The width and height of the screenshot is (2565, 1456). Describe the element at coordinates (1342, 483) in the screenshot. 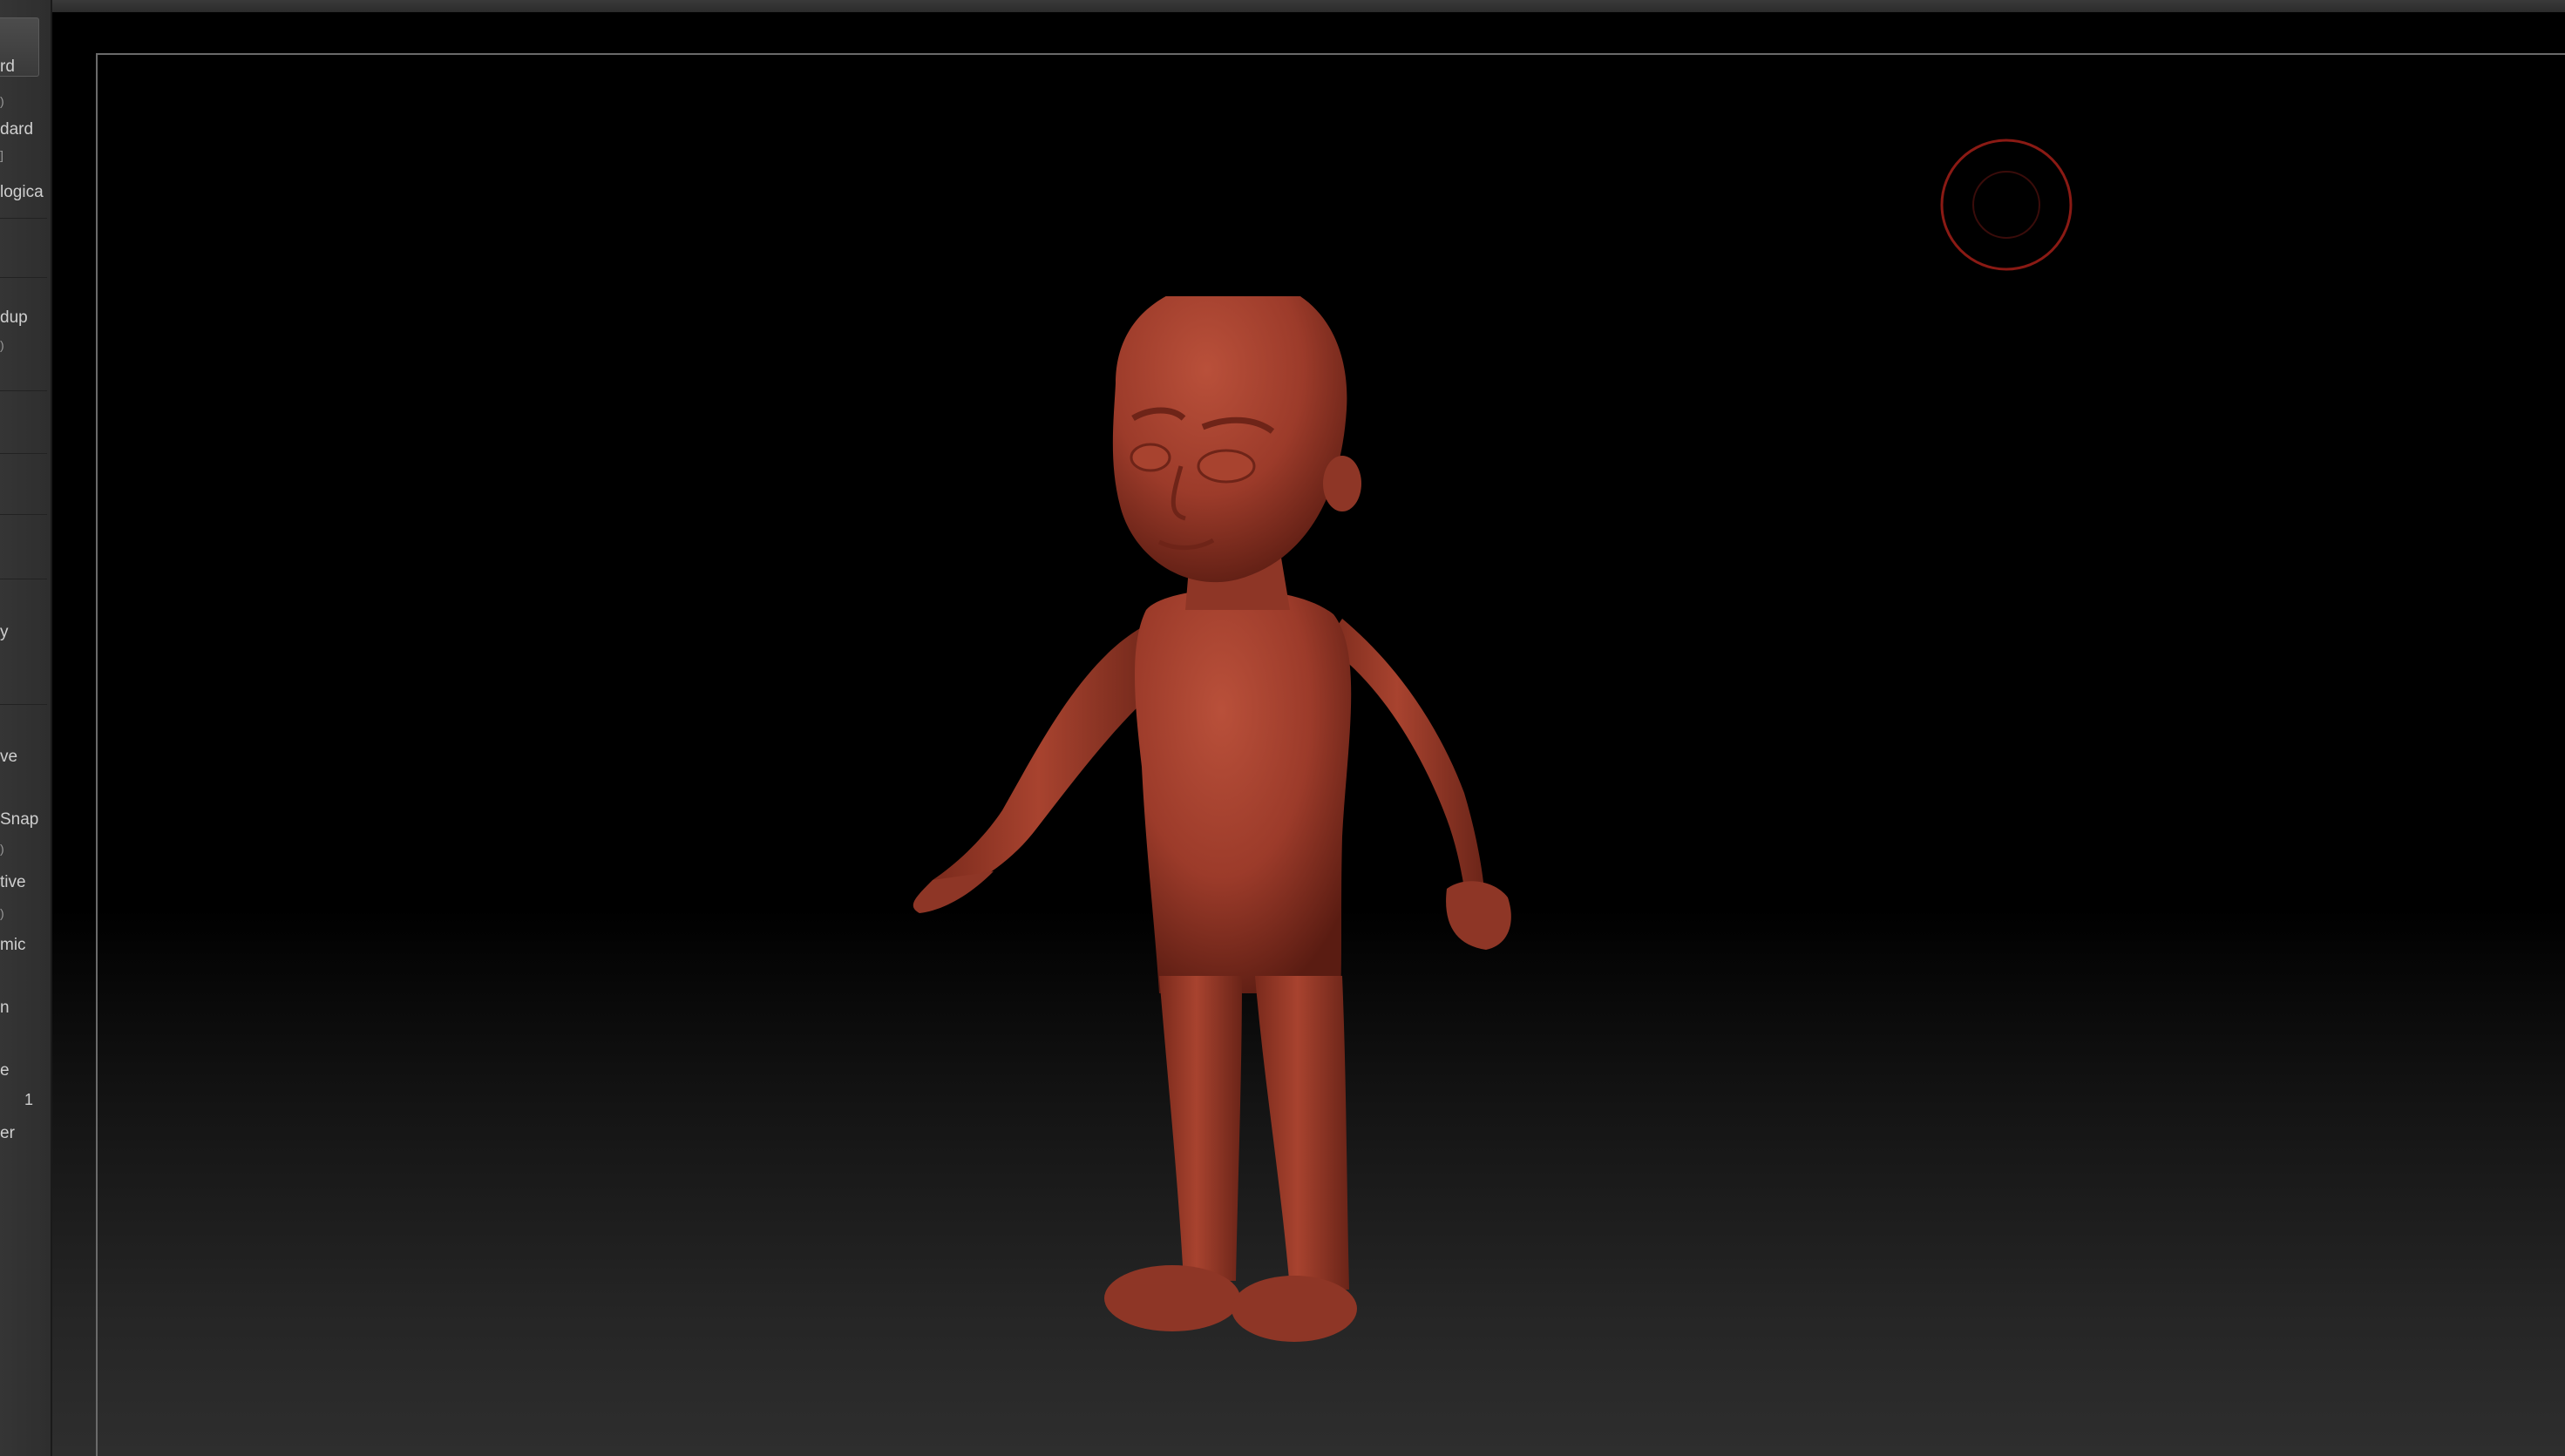

I see `ear` at that location.